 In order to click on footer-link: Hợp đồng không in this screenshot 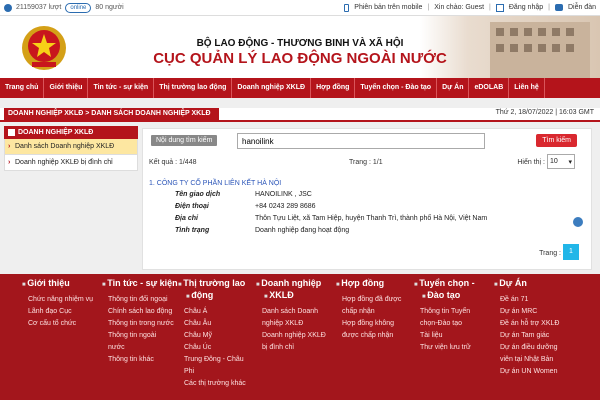, I will do `click(371, 324)`.